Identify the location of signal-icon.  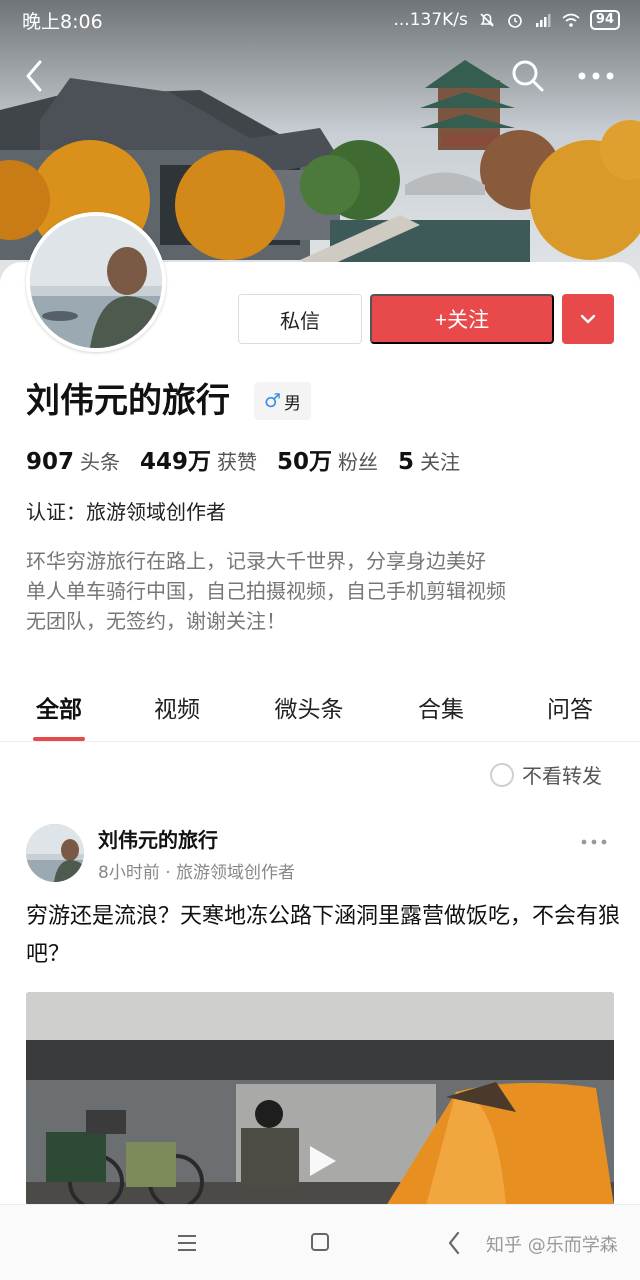
(543, 20).